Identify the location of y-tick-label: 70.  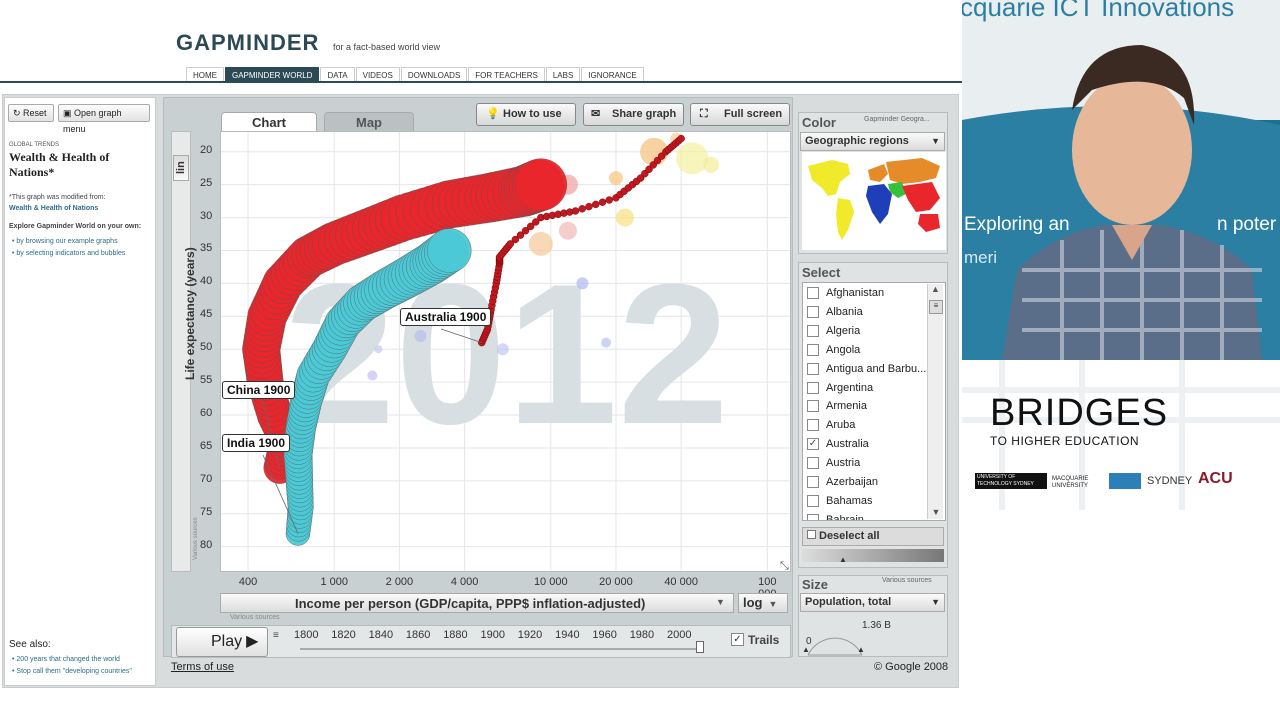
(206, 478).